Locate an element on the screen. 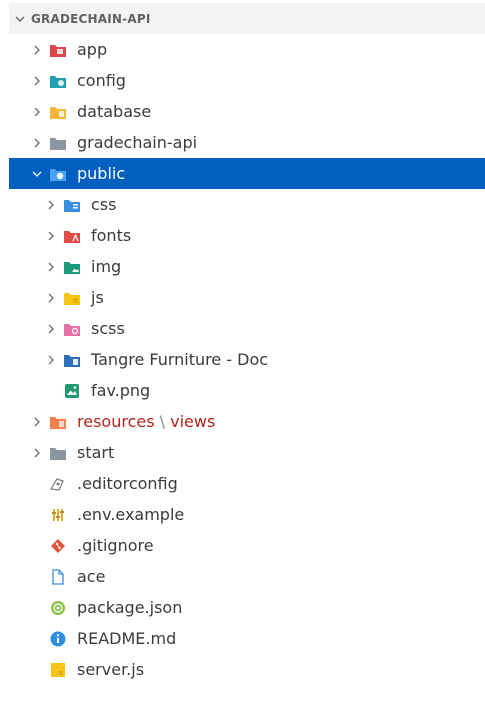 This screenshot has height=702, width=485. folder-views-icon is located at coordinates (58, 422).